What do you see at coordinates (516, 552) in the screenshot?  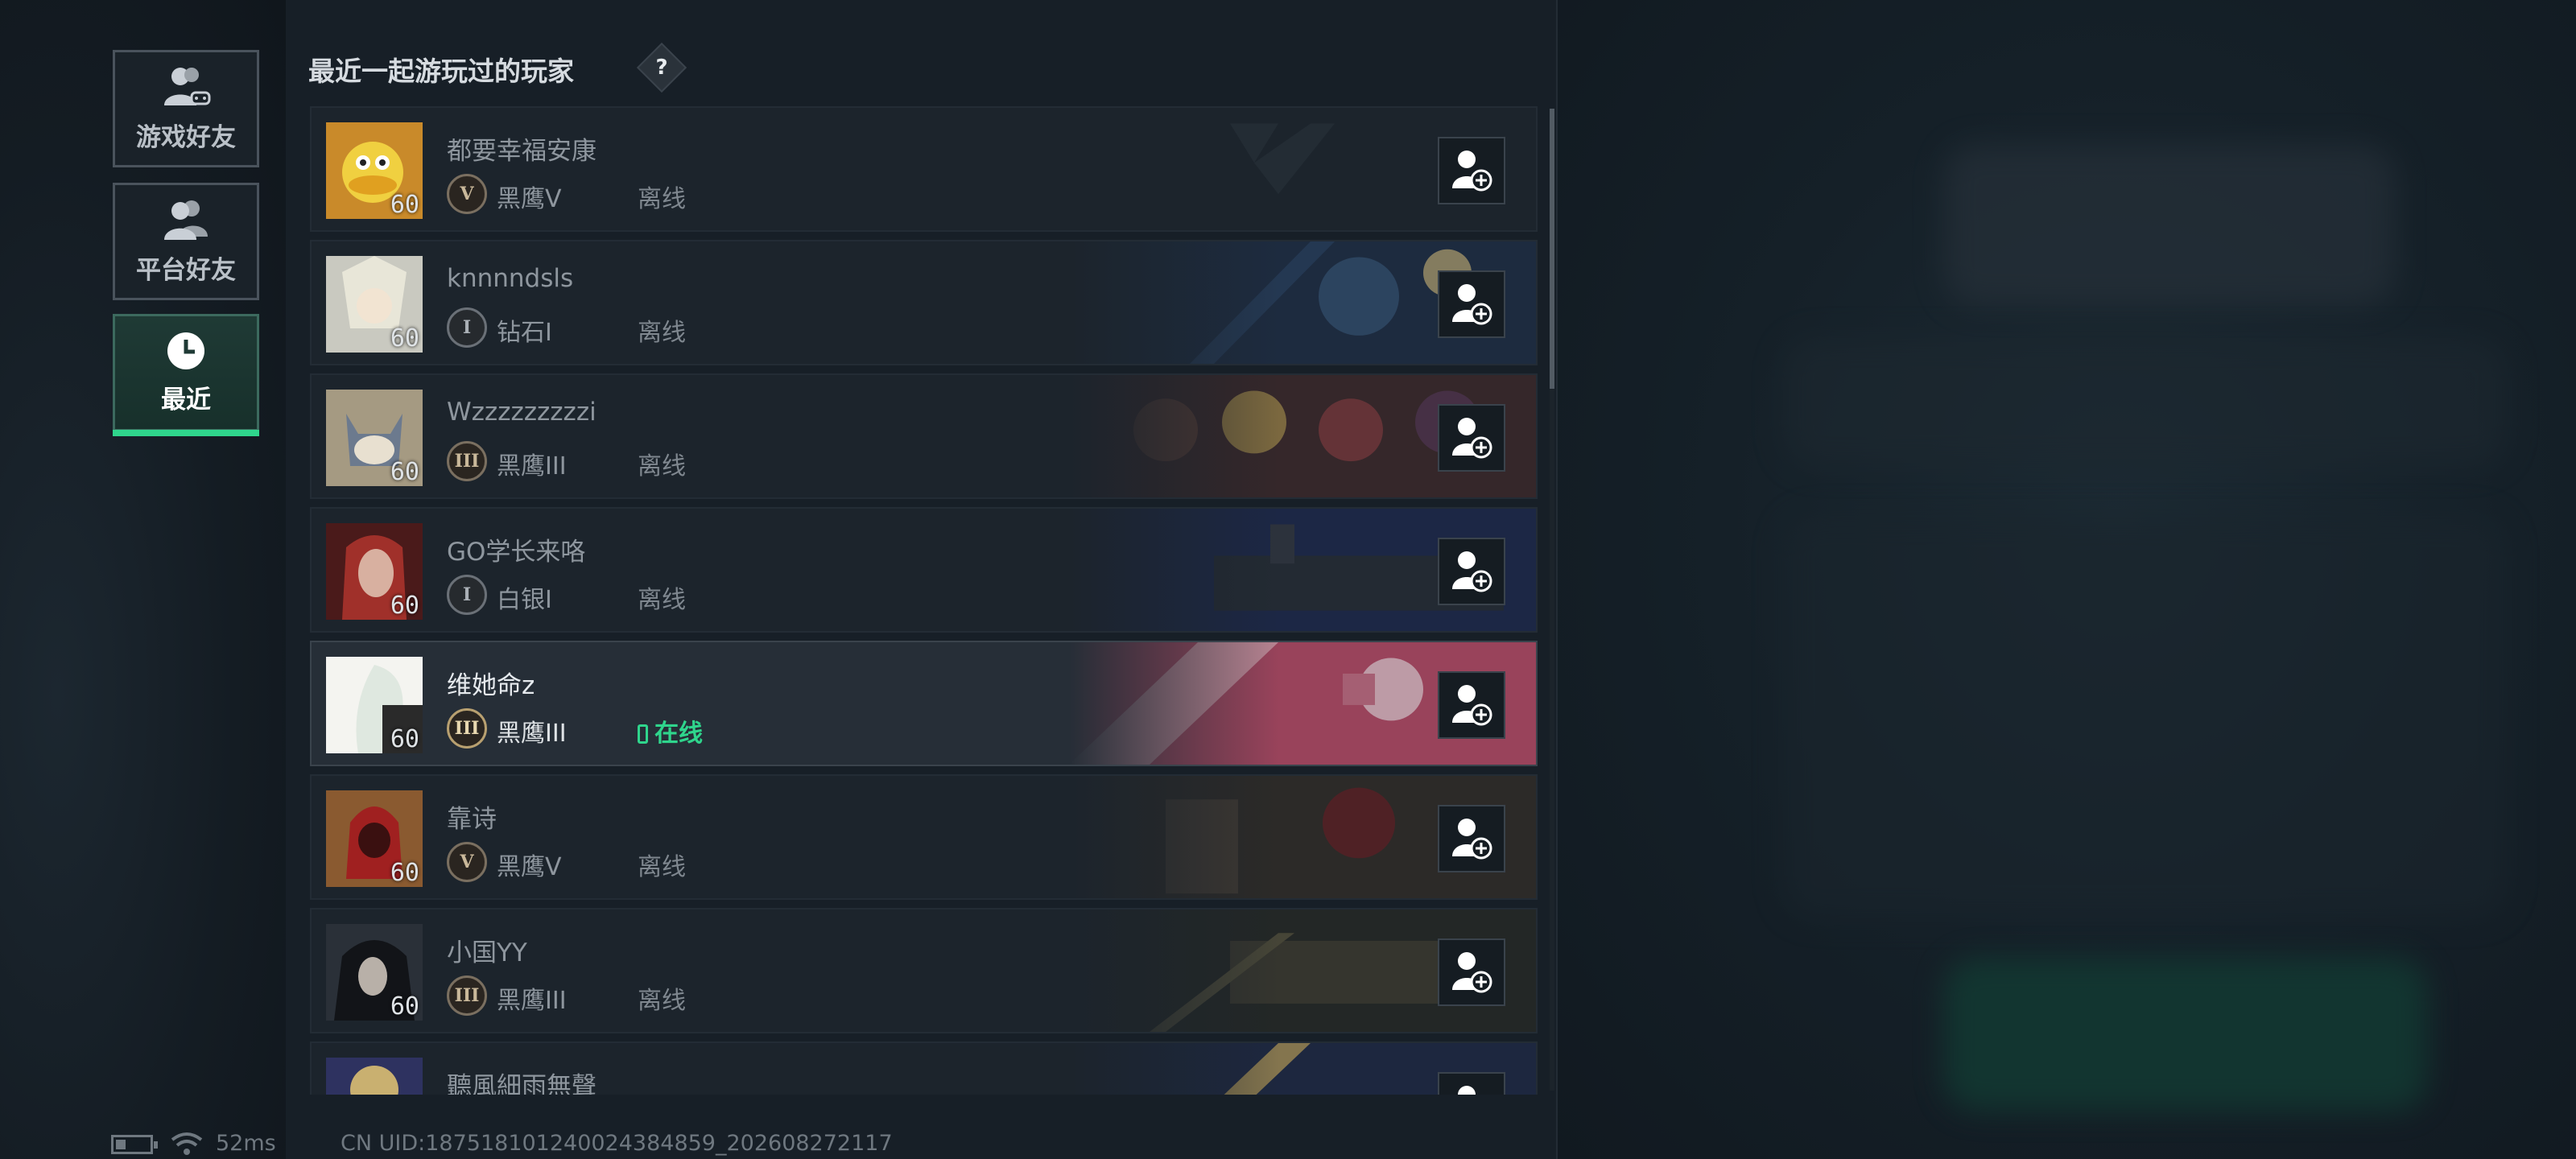 I see `player-name: GO学长来咯` at bounding box center [516, 552].